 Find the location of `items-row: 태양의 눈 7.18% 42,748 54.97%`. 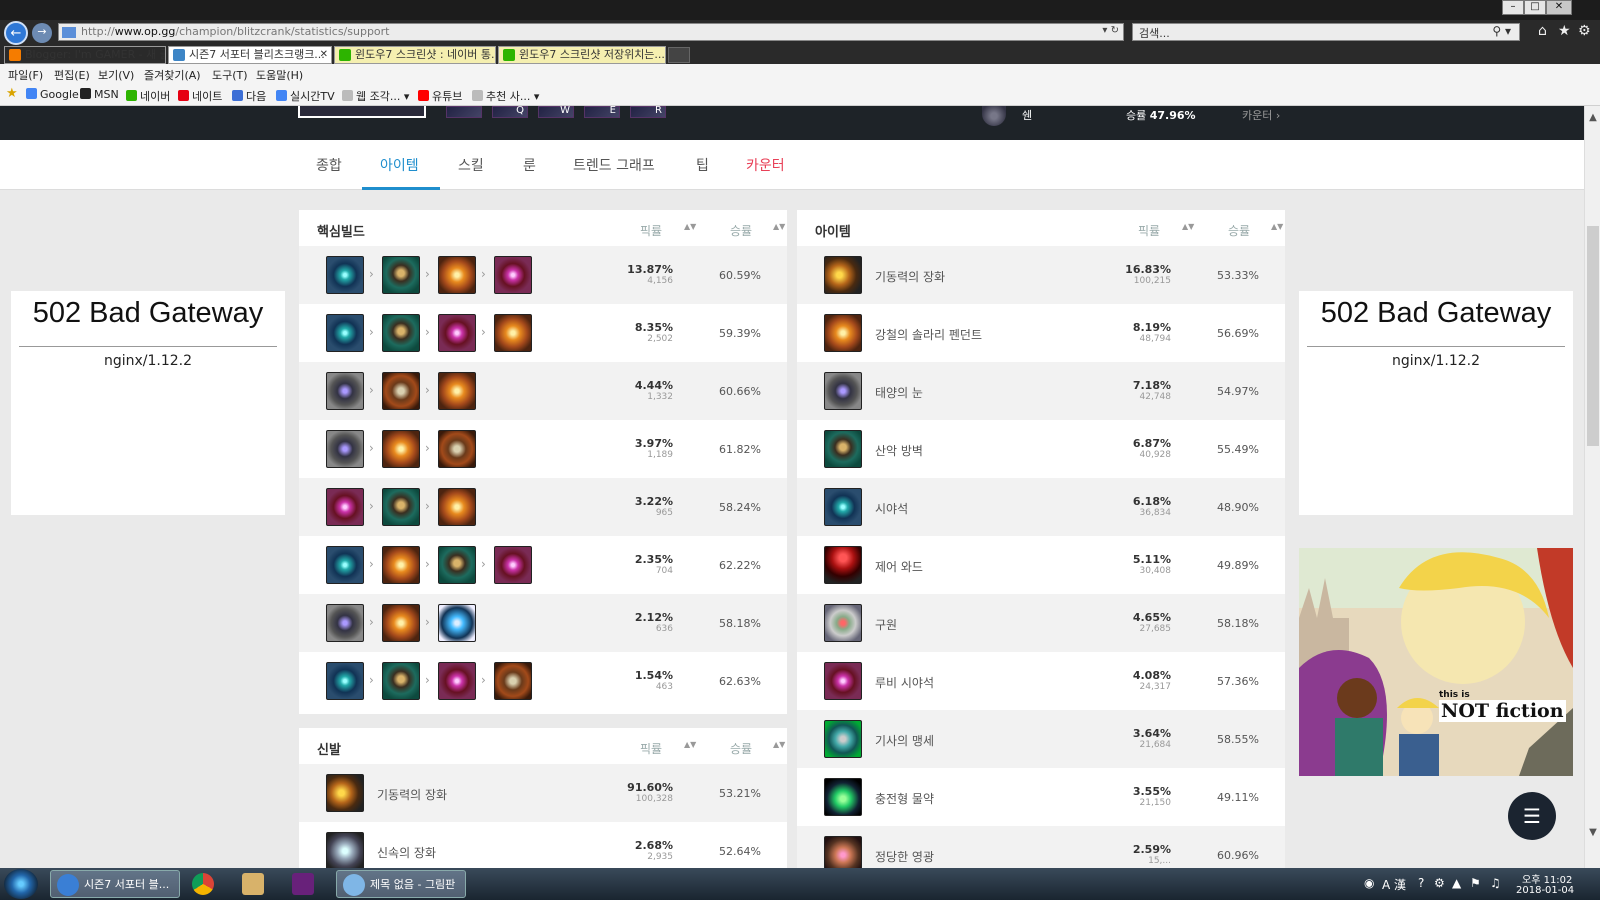

items-row: 태양의 눈 7.18% 42,748 54.97% is located at coordinates (1041, 391).